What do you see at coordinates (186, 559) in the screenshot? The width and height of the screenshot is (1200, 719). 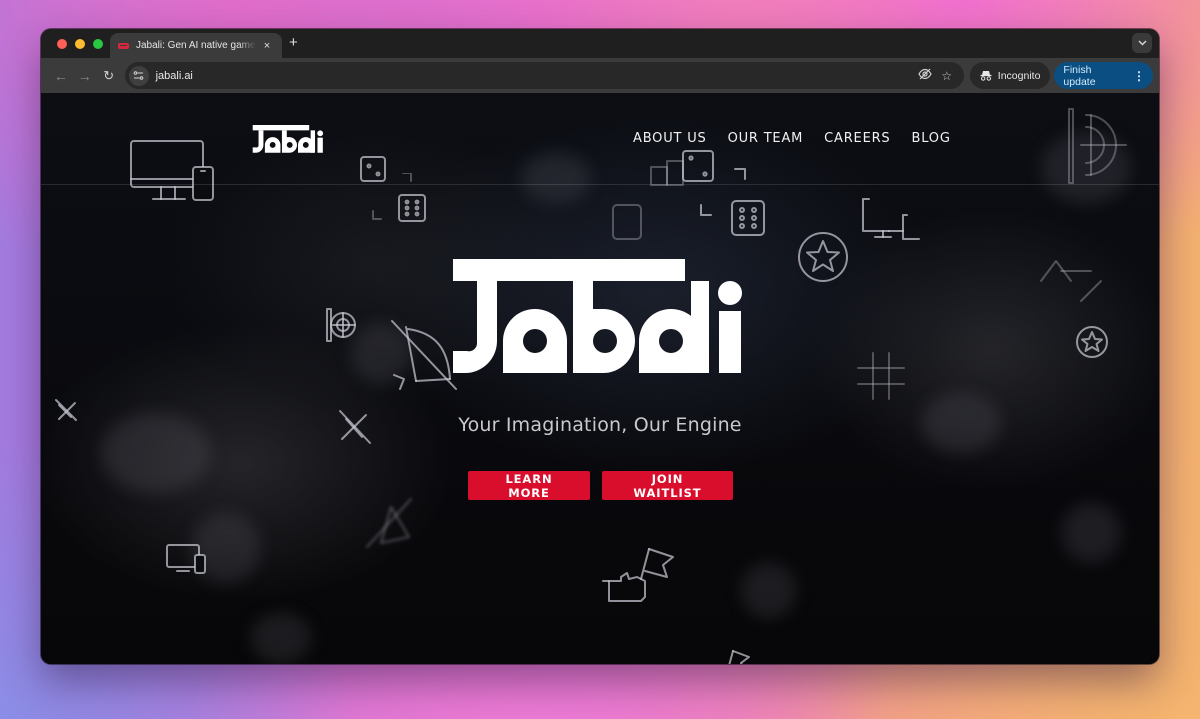 I see `monitor-phone-icon` at bounding box center [186, 559].